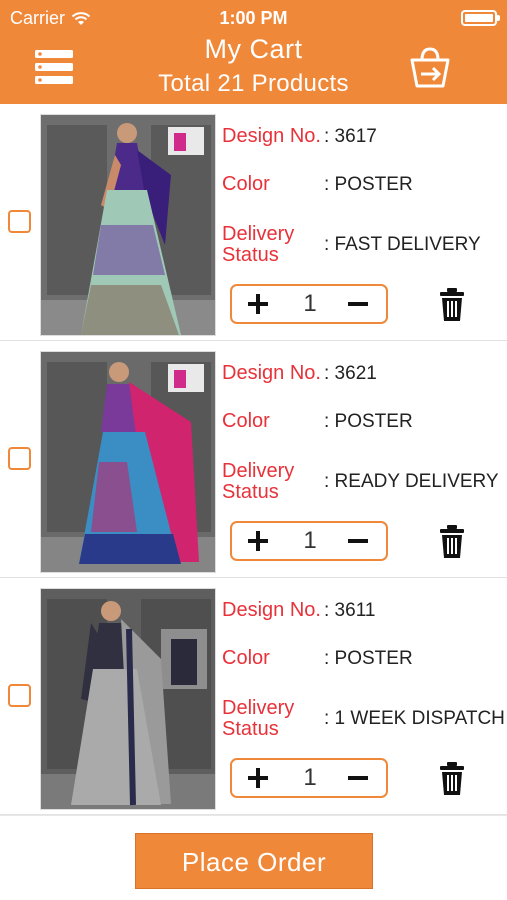  Describe the element at coordinates (414, 718) in the screenshot. I see `delivery-status-value: : 1 WEEK DISPATCH` at that location.